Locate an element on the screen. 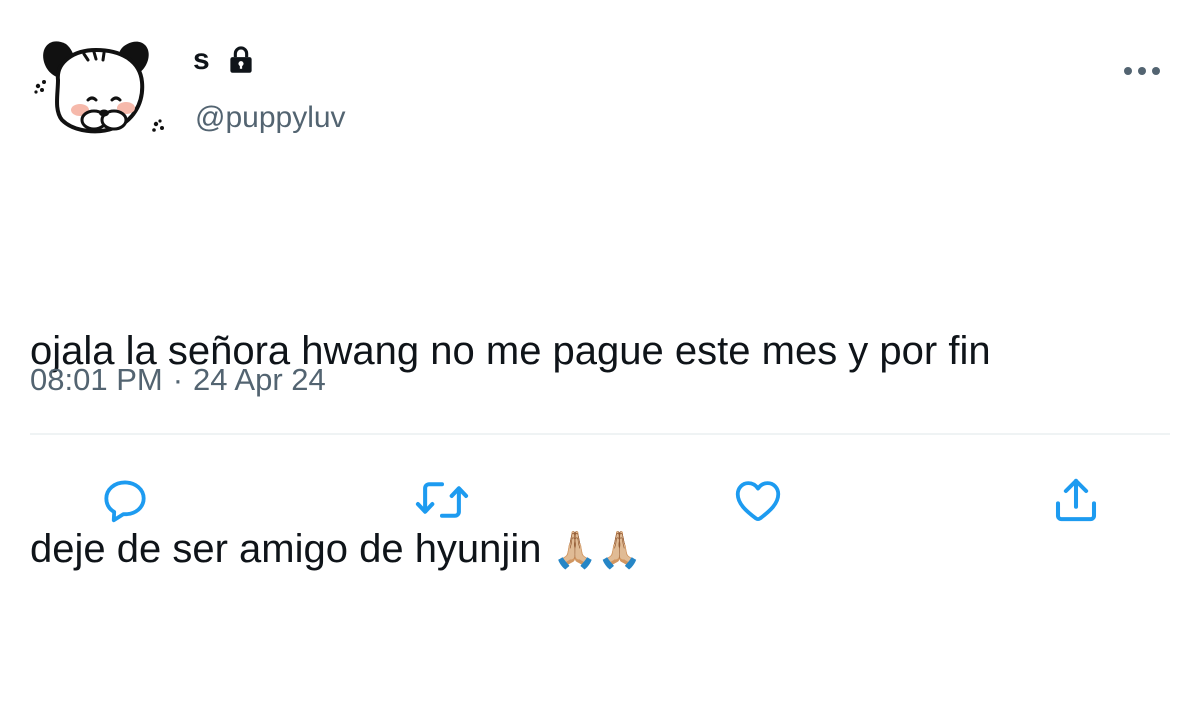 The height and width of the screenshot is (716, 1200). more-icon is located at coordinates (1142, 71).